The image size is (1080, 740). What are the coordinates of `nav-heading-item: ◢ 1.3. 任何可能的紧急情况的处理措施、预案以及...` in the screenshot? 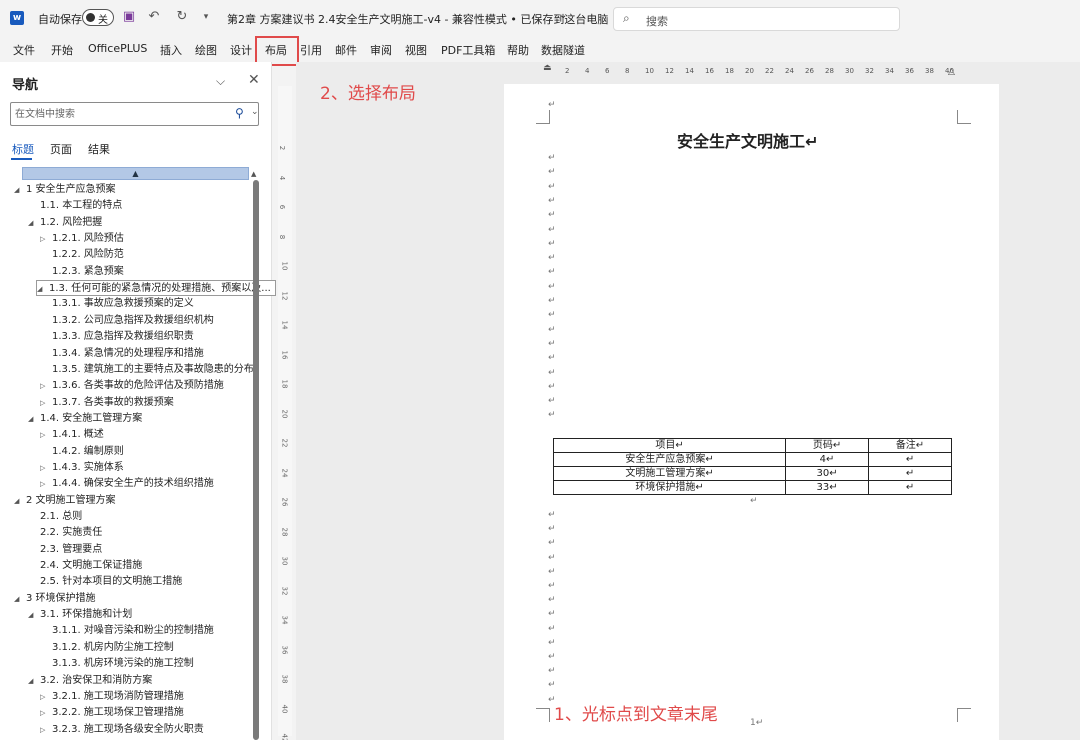 It's located at (156, 288).